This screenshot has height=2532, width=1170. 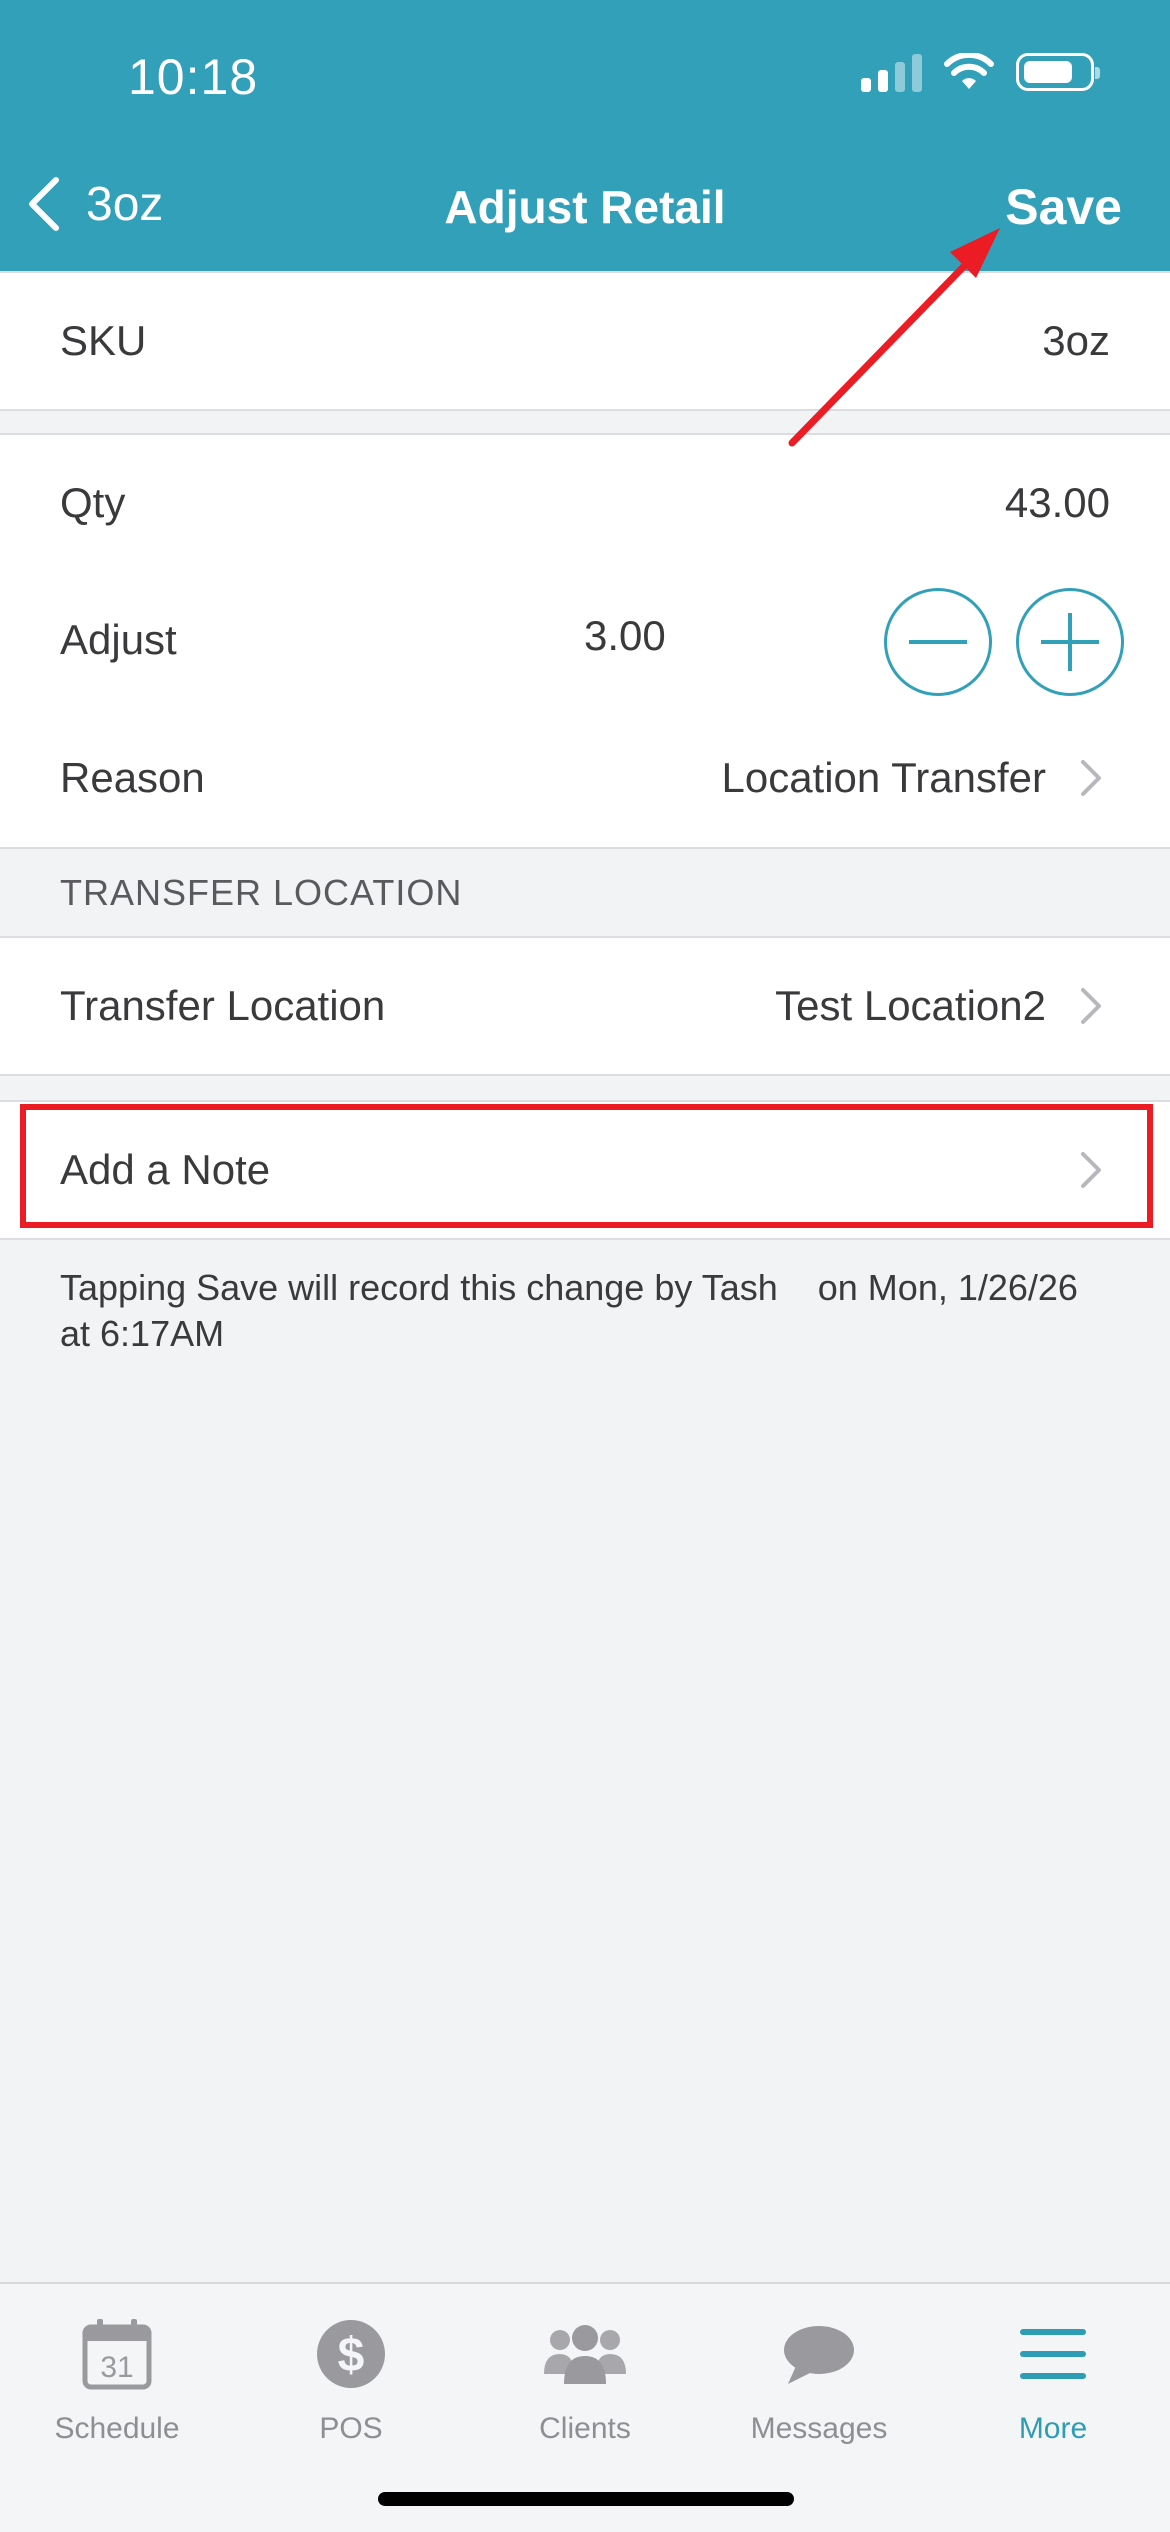 I want to click on add-note-row: Add a Note, so click(x=585, y=1170).